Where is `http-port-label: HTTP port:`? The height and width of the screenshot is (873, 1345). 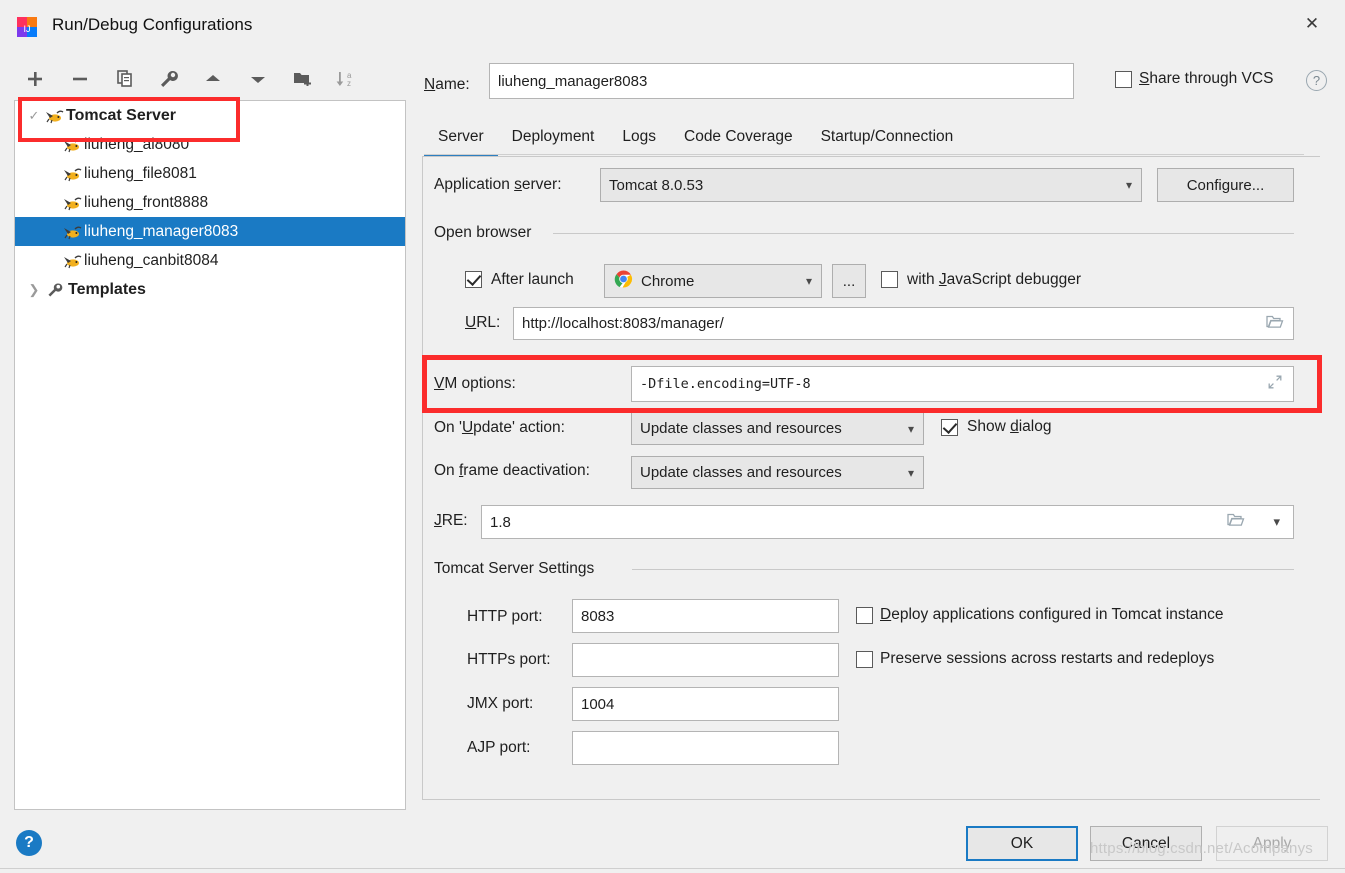
http-port-label: HTTP port: is located at coordinates (505, 616).